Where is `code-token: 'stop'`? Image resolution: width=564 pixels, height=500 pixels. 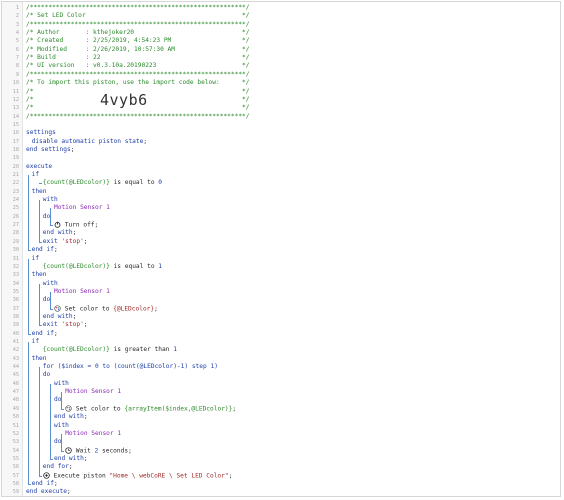 code-token: 'stop' is located at coordinates (72, 325).